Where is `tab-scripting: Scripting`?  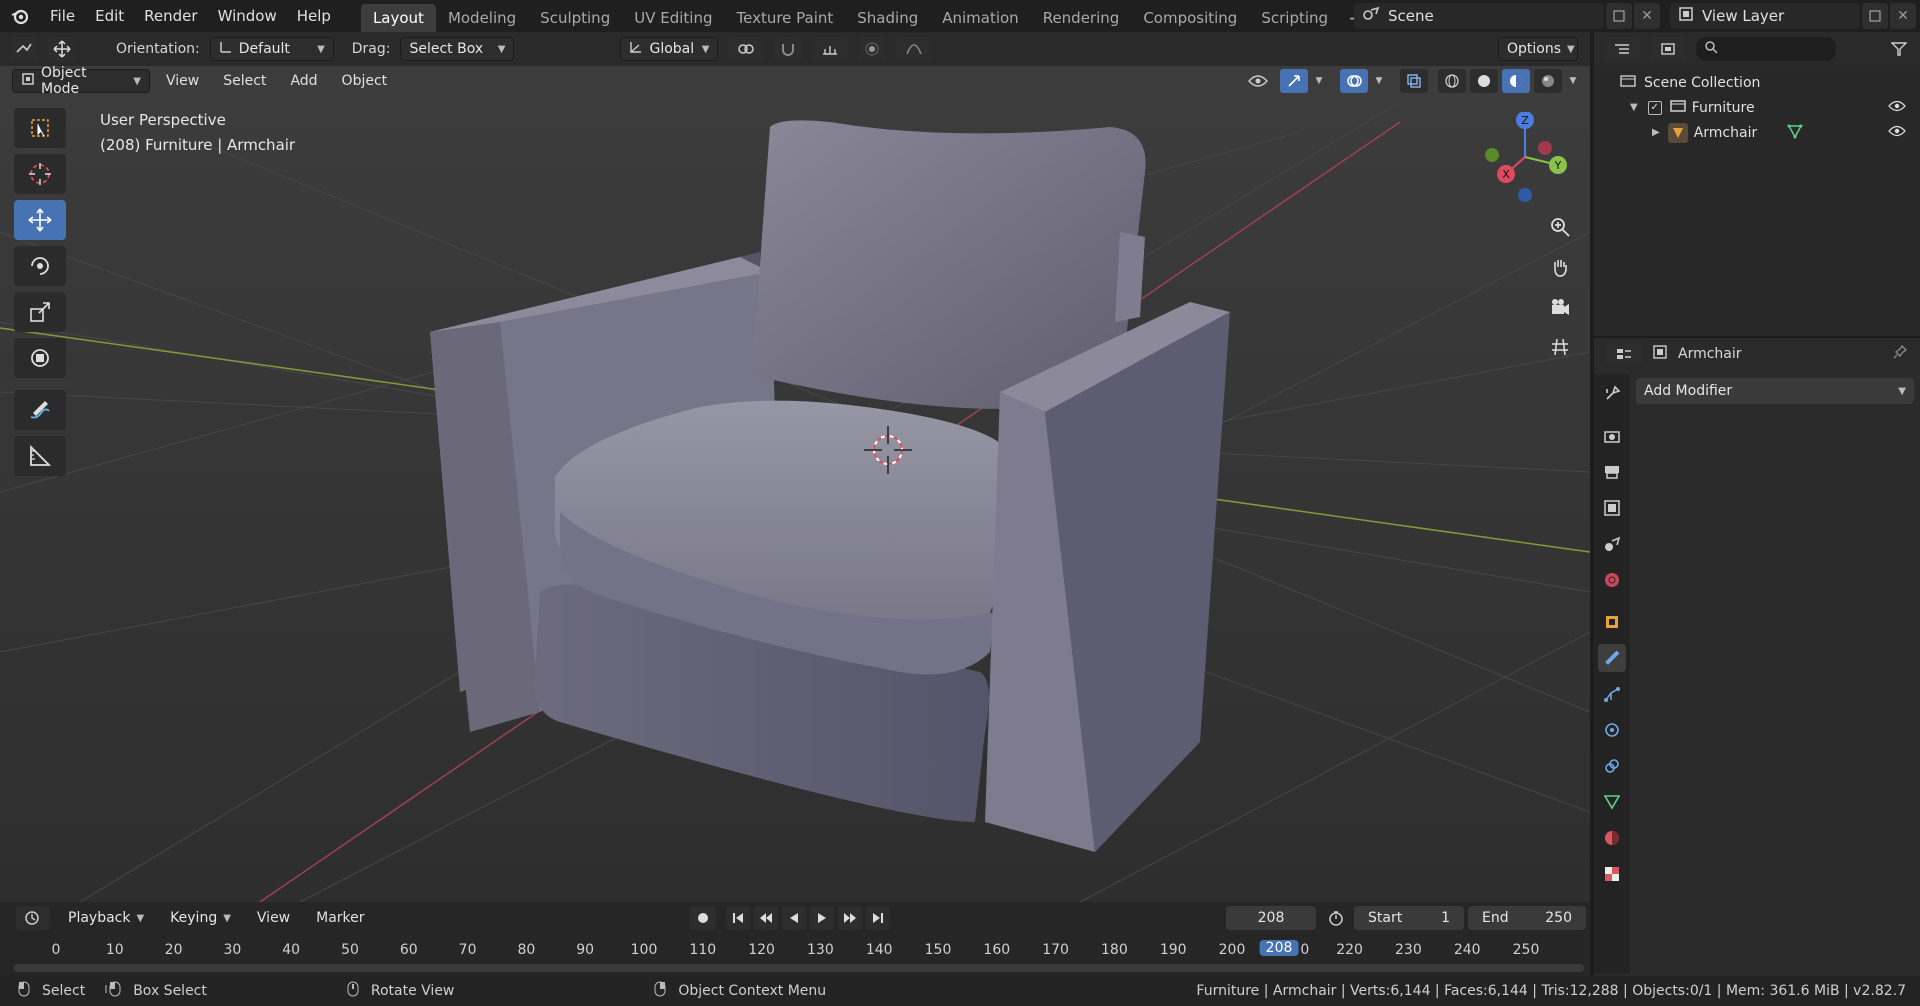 tab-scripting: Scripting is located at coordinates (1294, 18).